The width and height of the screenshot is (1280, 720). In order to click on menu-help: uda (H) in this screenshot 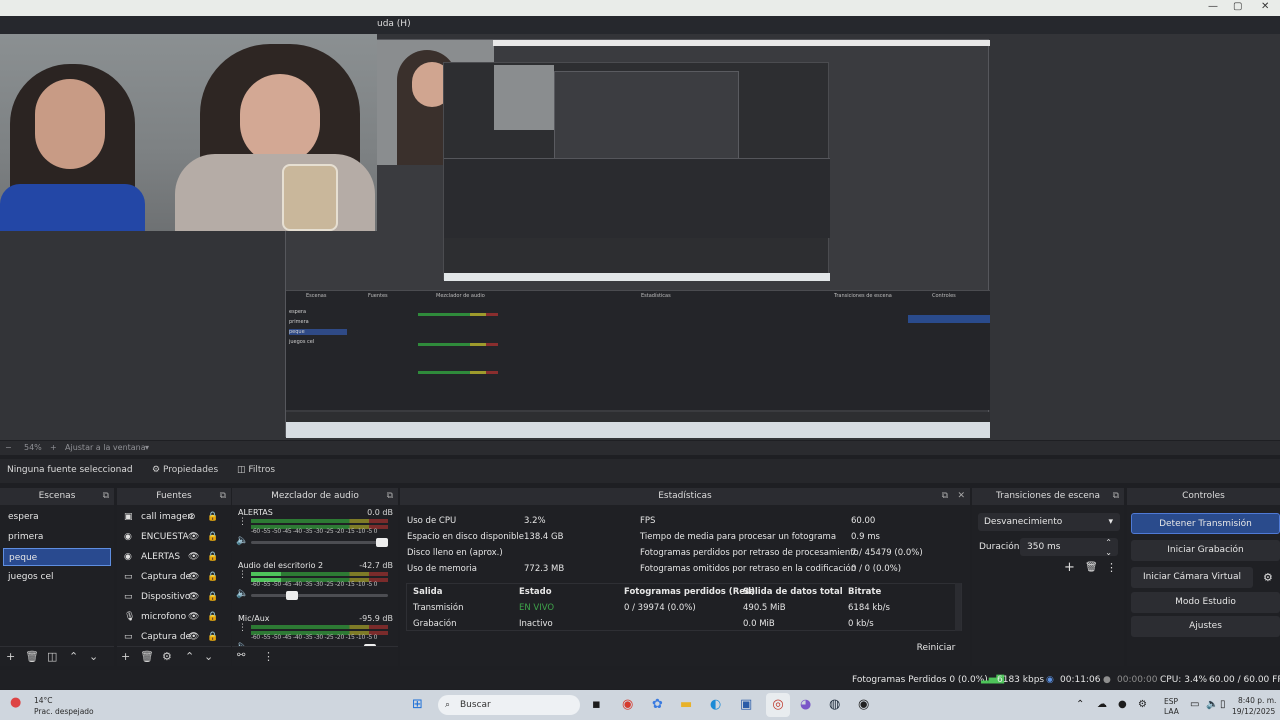, I will do `click(394, 24)`.